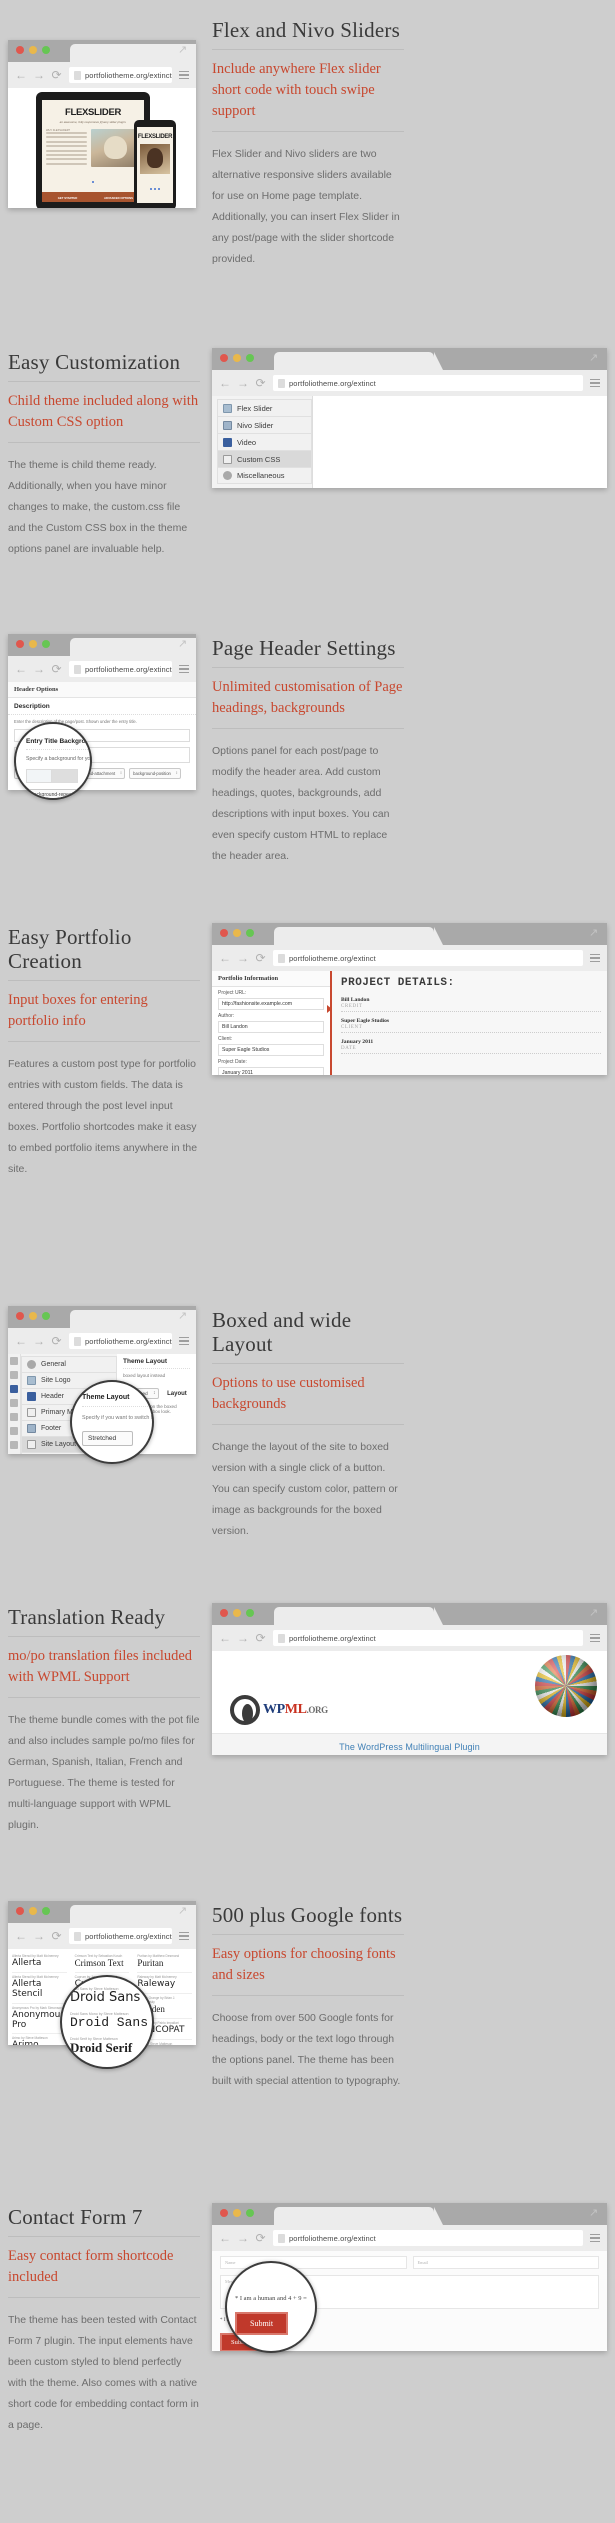  What do you see at coordinates (14, 1389) in the screenshot?
I see `appearance-icon` at bounding box center [14, 1389].